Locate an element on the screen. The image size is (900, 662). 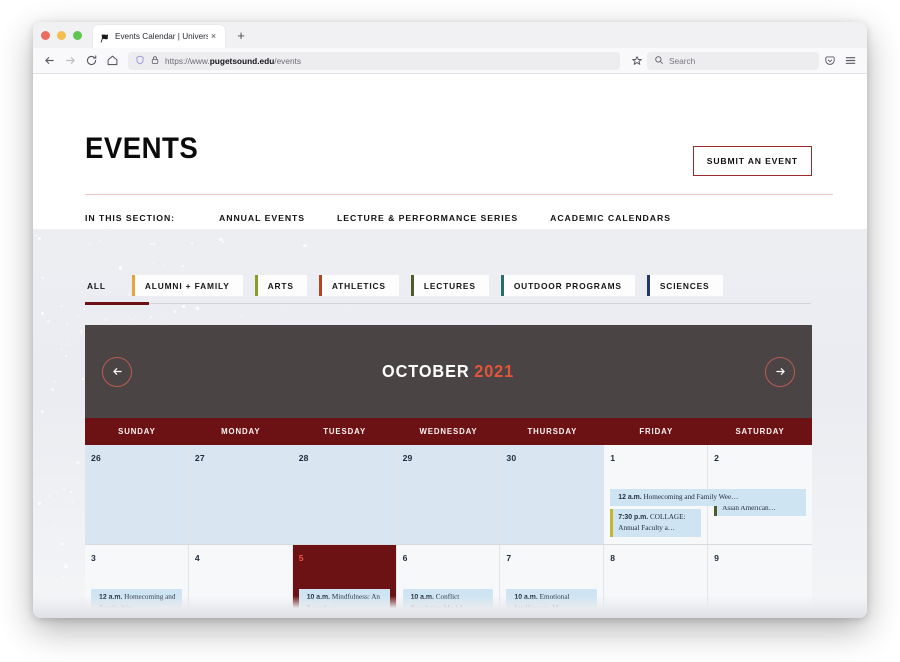
navigation-toolbar: https://www.pugetsound.edu/events Search is located at coordinates (450, 61).